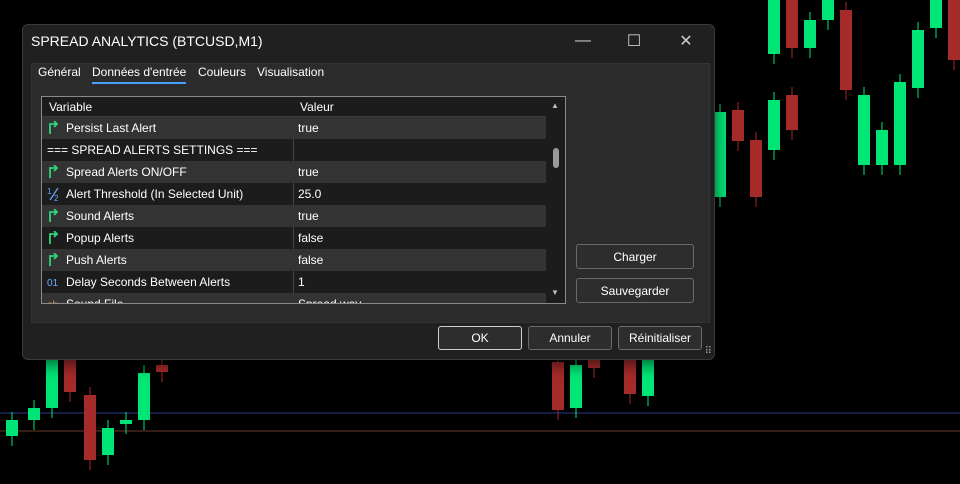 This screenshot has height=484, width=960. What do you see at coordinates (95, 300) in the screenshot?
I see `row-variable-name: Sound File` at bounding box center [95, 300].